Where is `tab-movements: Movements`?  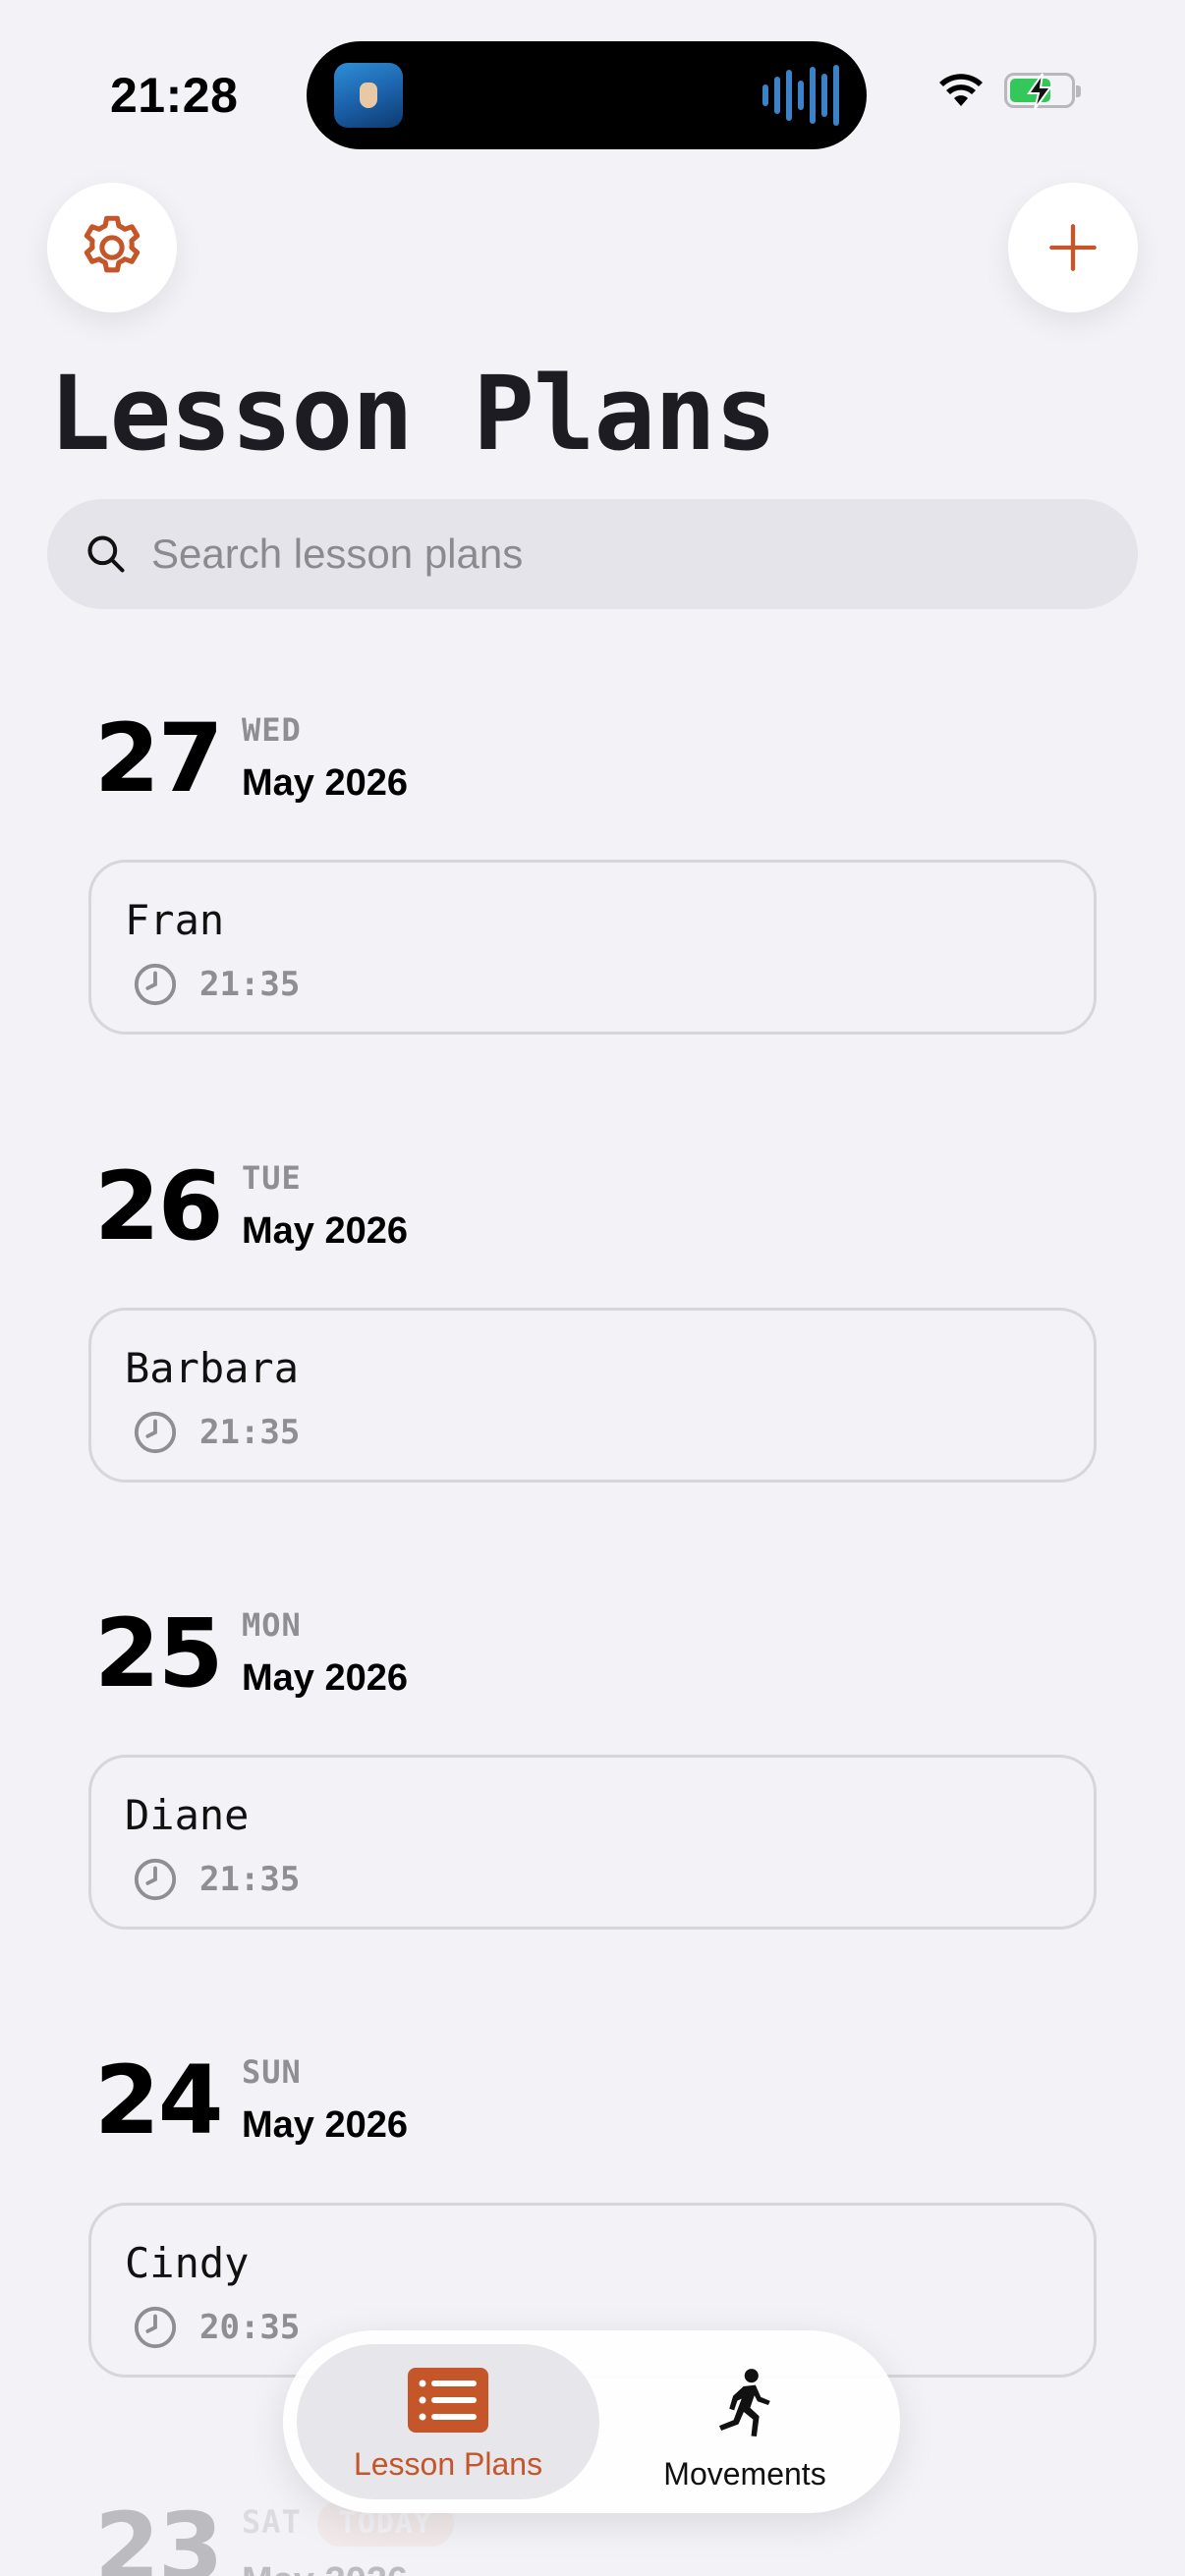
tab-movements: Movements is located at coordinates (745, 2421).